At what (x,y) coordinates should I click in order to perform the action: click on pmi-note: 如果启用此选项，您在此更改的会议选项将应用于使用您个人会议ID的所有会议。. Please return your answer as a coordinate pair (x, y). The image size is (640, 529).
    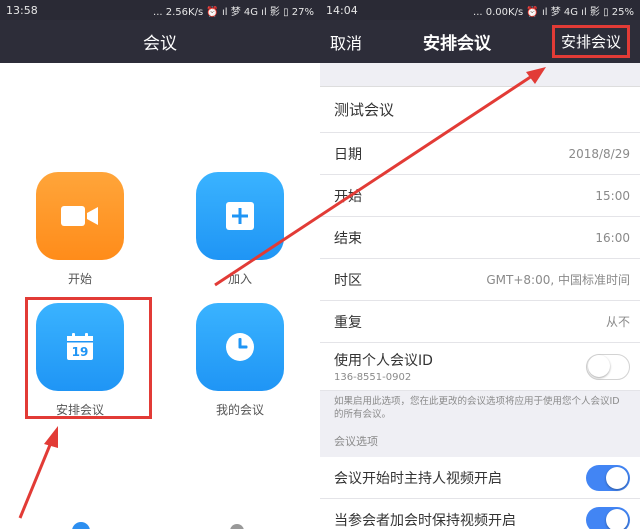
    Looking at the image, I should click on (480, 409).